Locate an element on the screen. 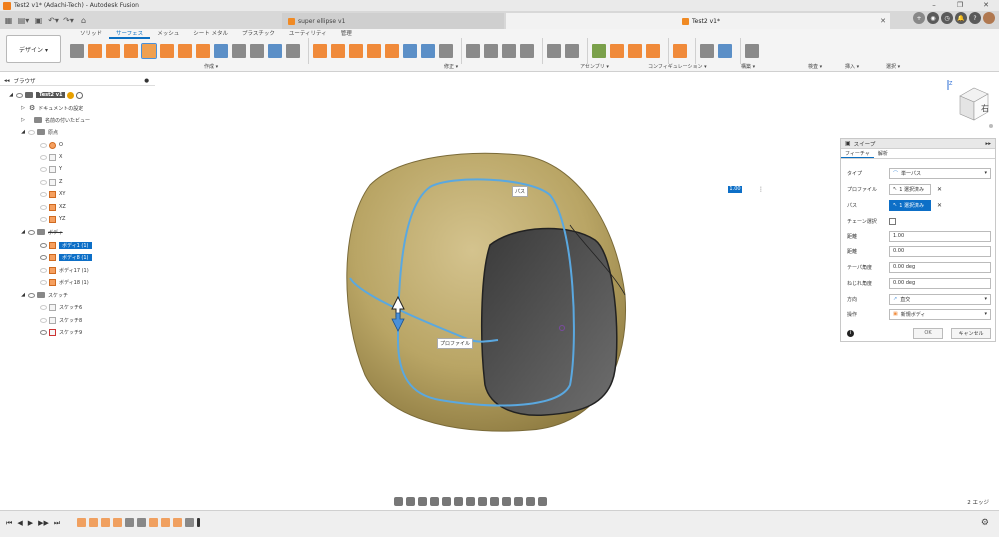 The width and height of the screenshot is (999, 537). orientation-select: ↗ 直交 ▾ is located at coordinates (940, 299).